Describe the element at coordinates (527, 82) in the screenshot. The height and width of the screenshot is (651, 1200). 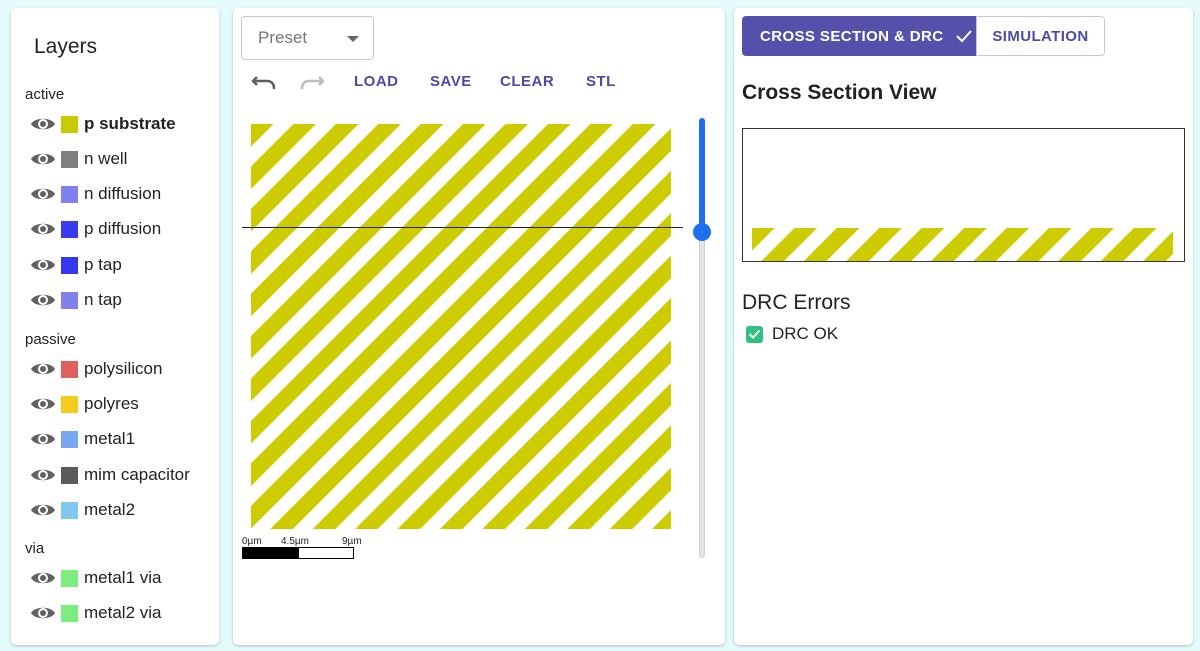
I see `clear-button: CLEAR` at that location.